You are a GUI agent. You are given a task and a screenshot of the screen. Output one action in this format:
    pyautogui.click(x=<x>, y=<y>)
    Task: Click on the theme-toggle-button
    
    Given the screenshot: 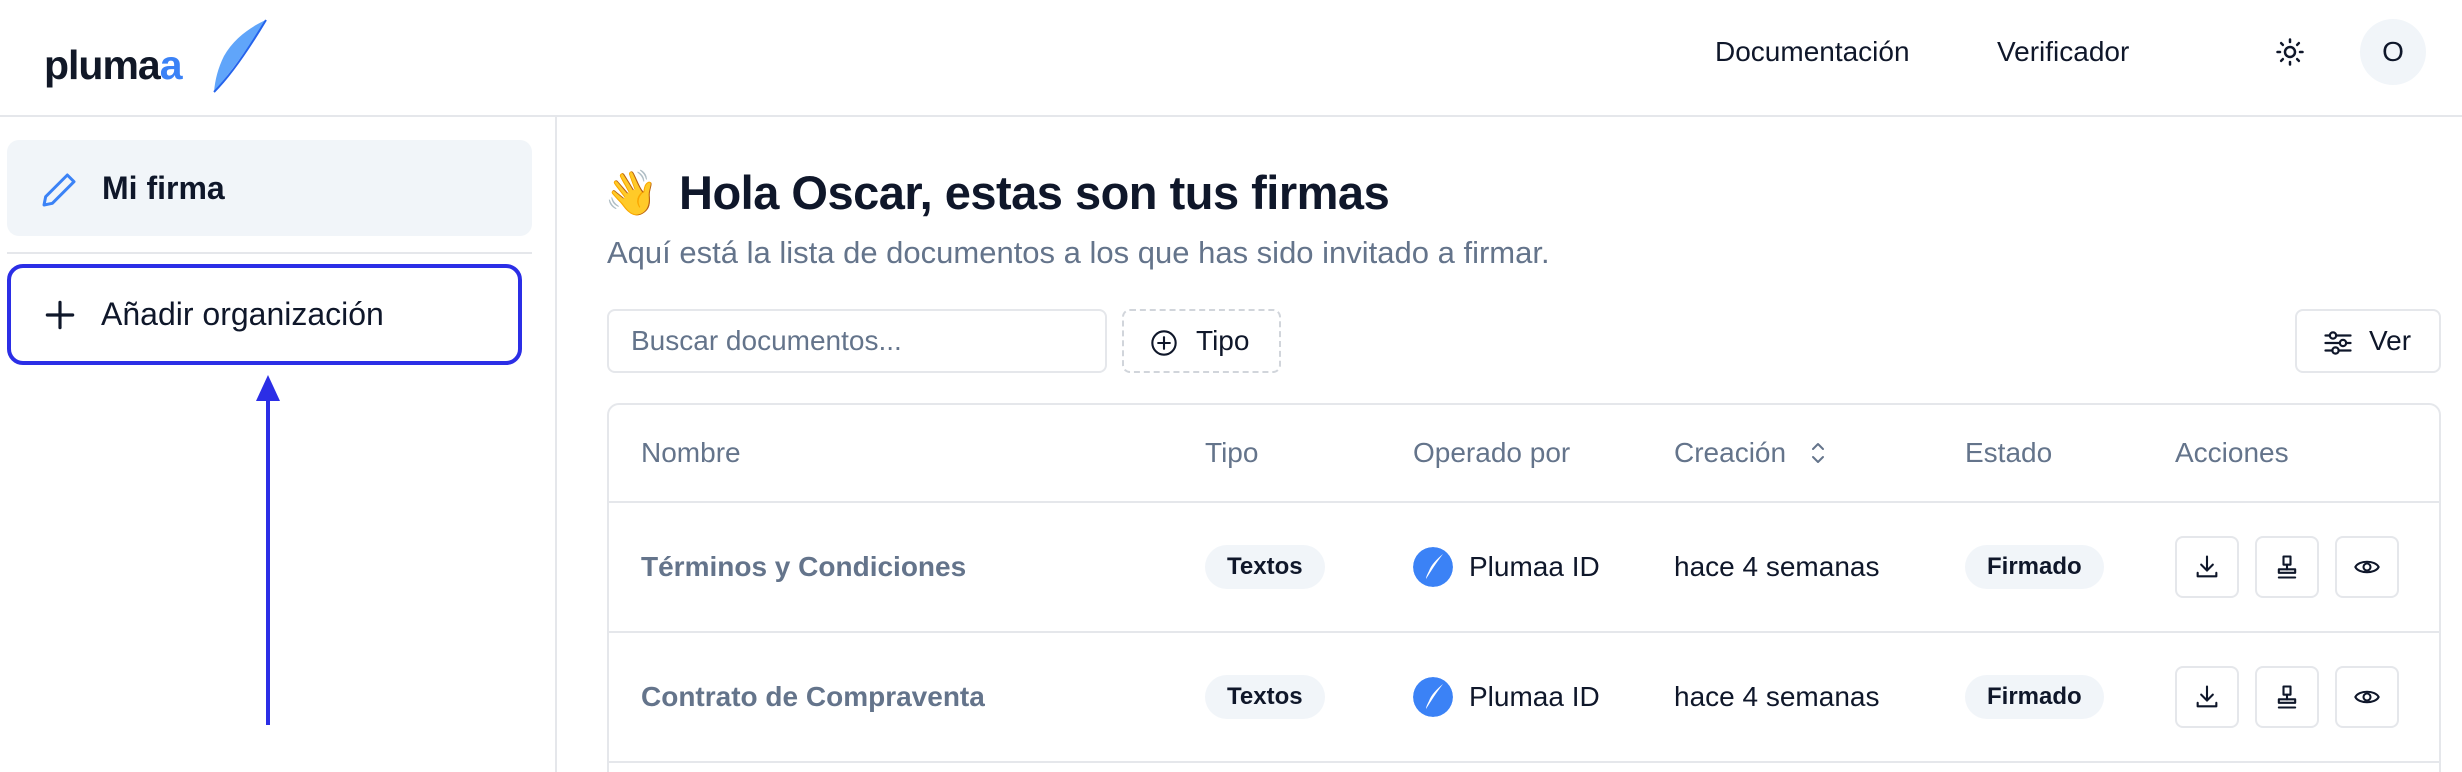 What is the action you would take?
    pyautogui.click(x=2290, y=52)
    